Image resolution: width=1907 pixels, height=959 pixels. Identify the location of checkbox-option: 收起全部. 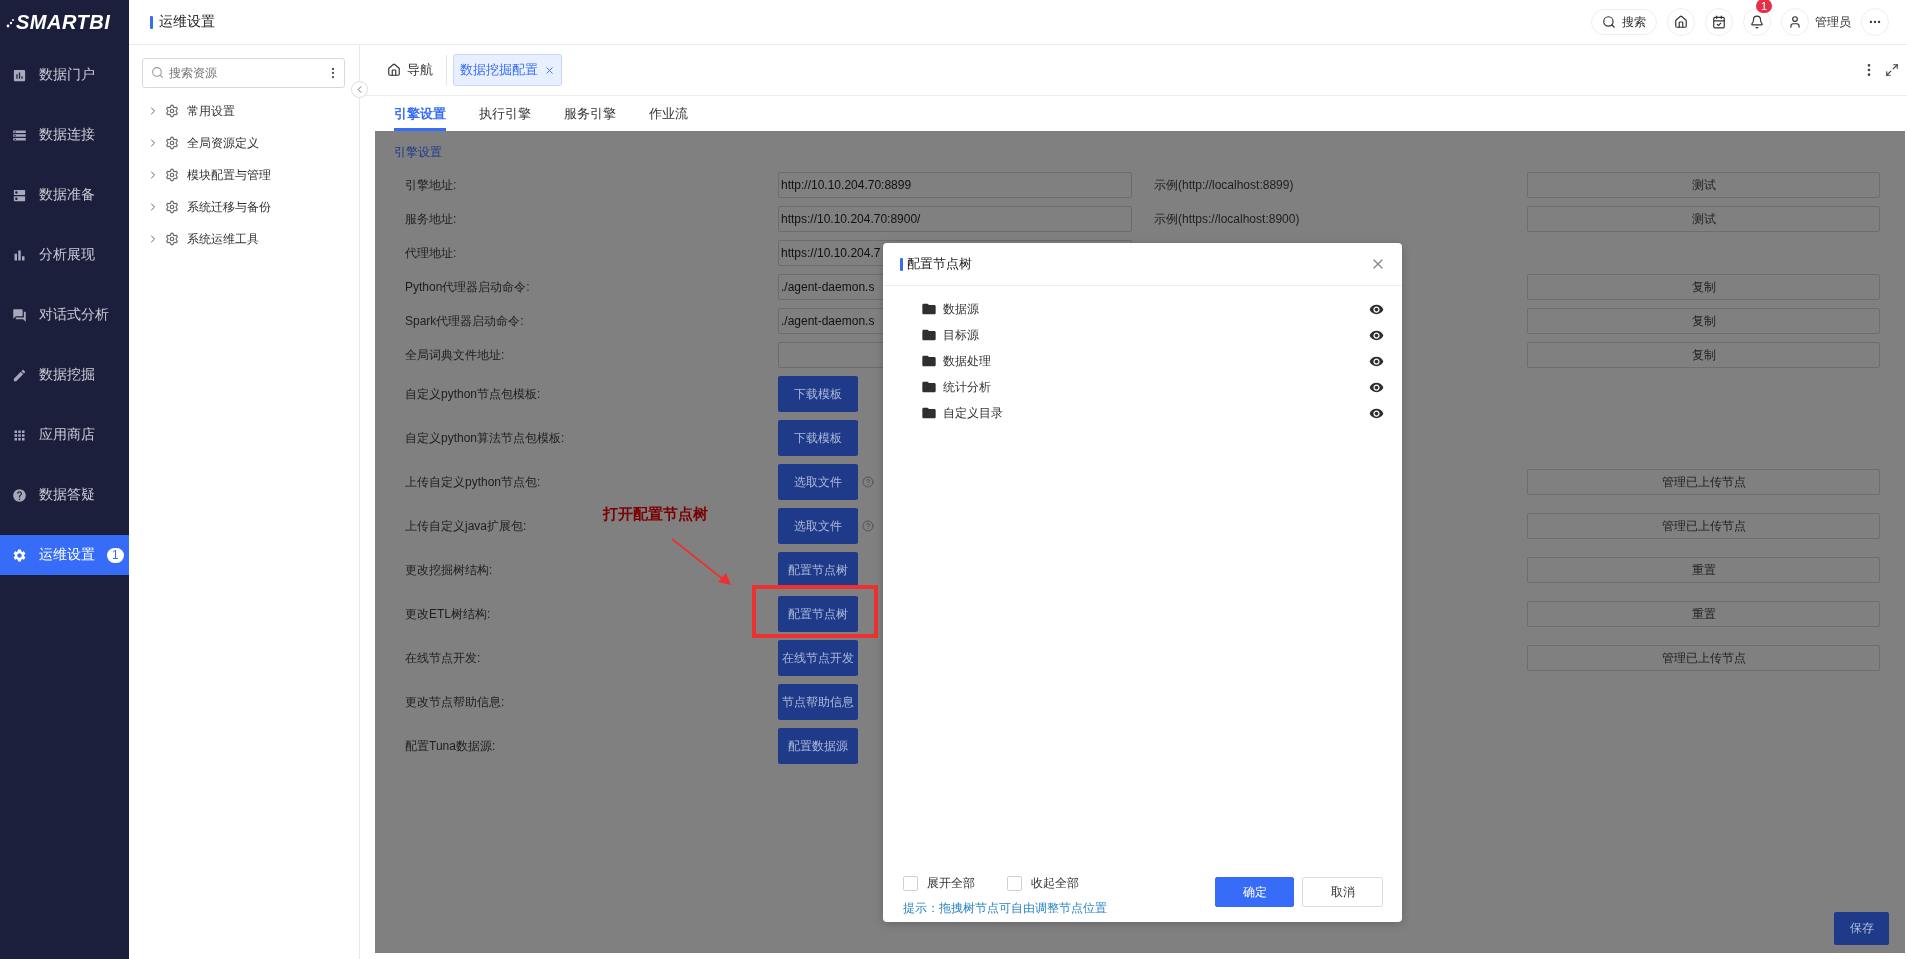
(1043, 883).